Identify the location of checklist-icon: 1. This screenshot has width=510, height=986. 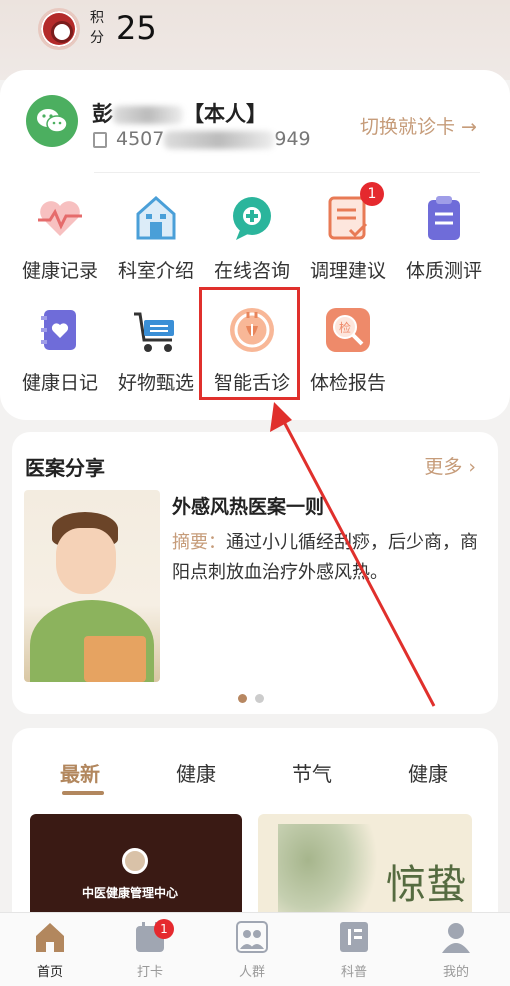
(353, 213).